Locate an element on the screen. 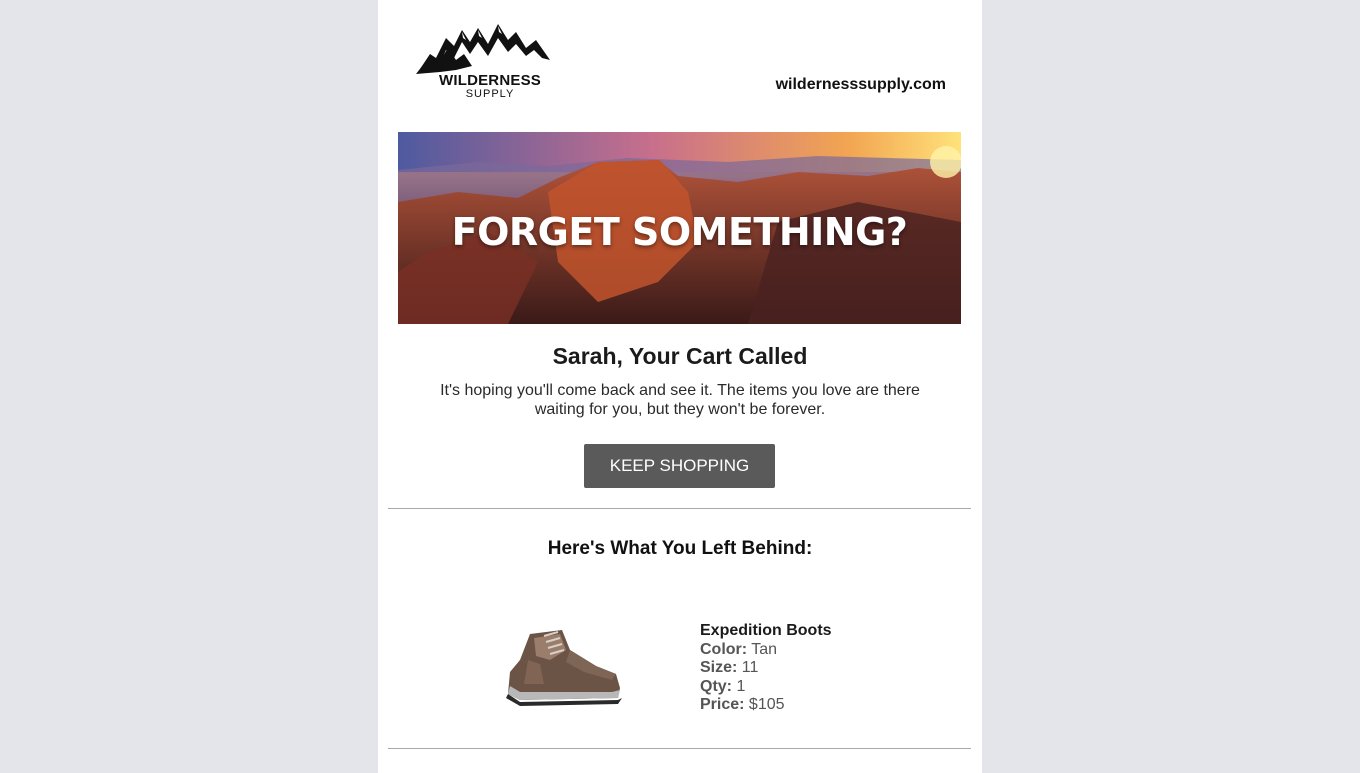  website-link: wildernesssupply.com is located at coordinates (861, 85).